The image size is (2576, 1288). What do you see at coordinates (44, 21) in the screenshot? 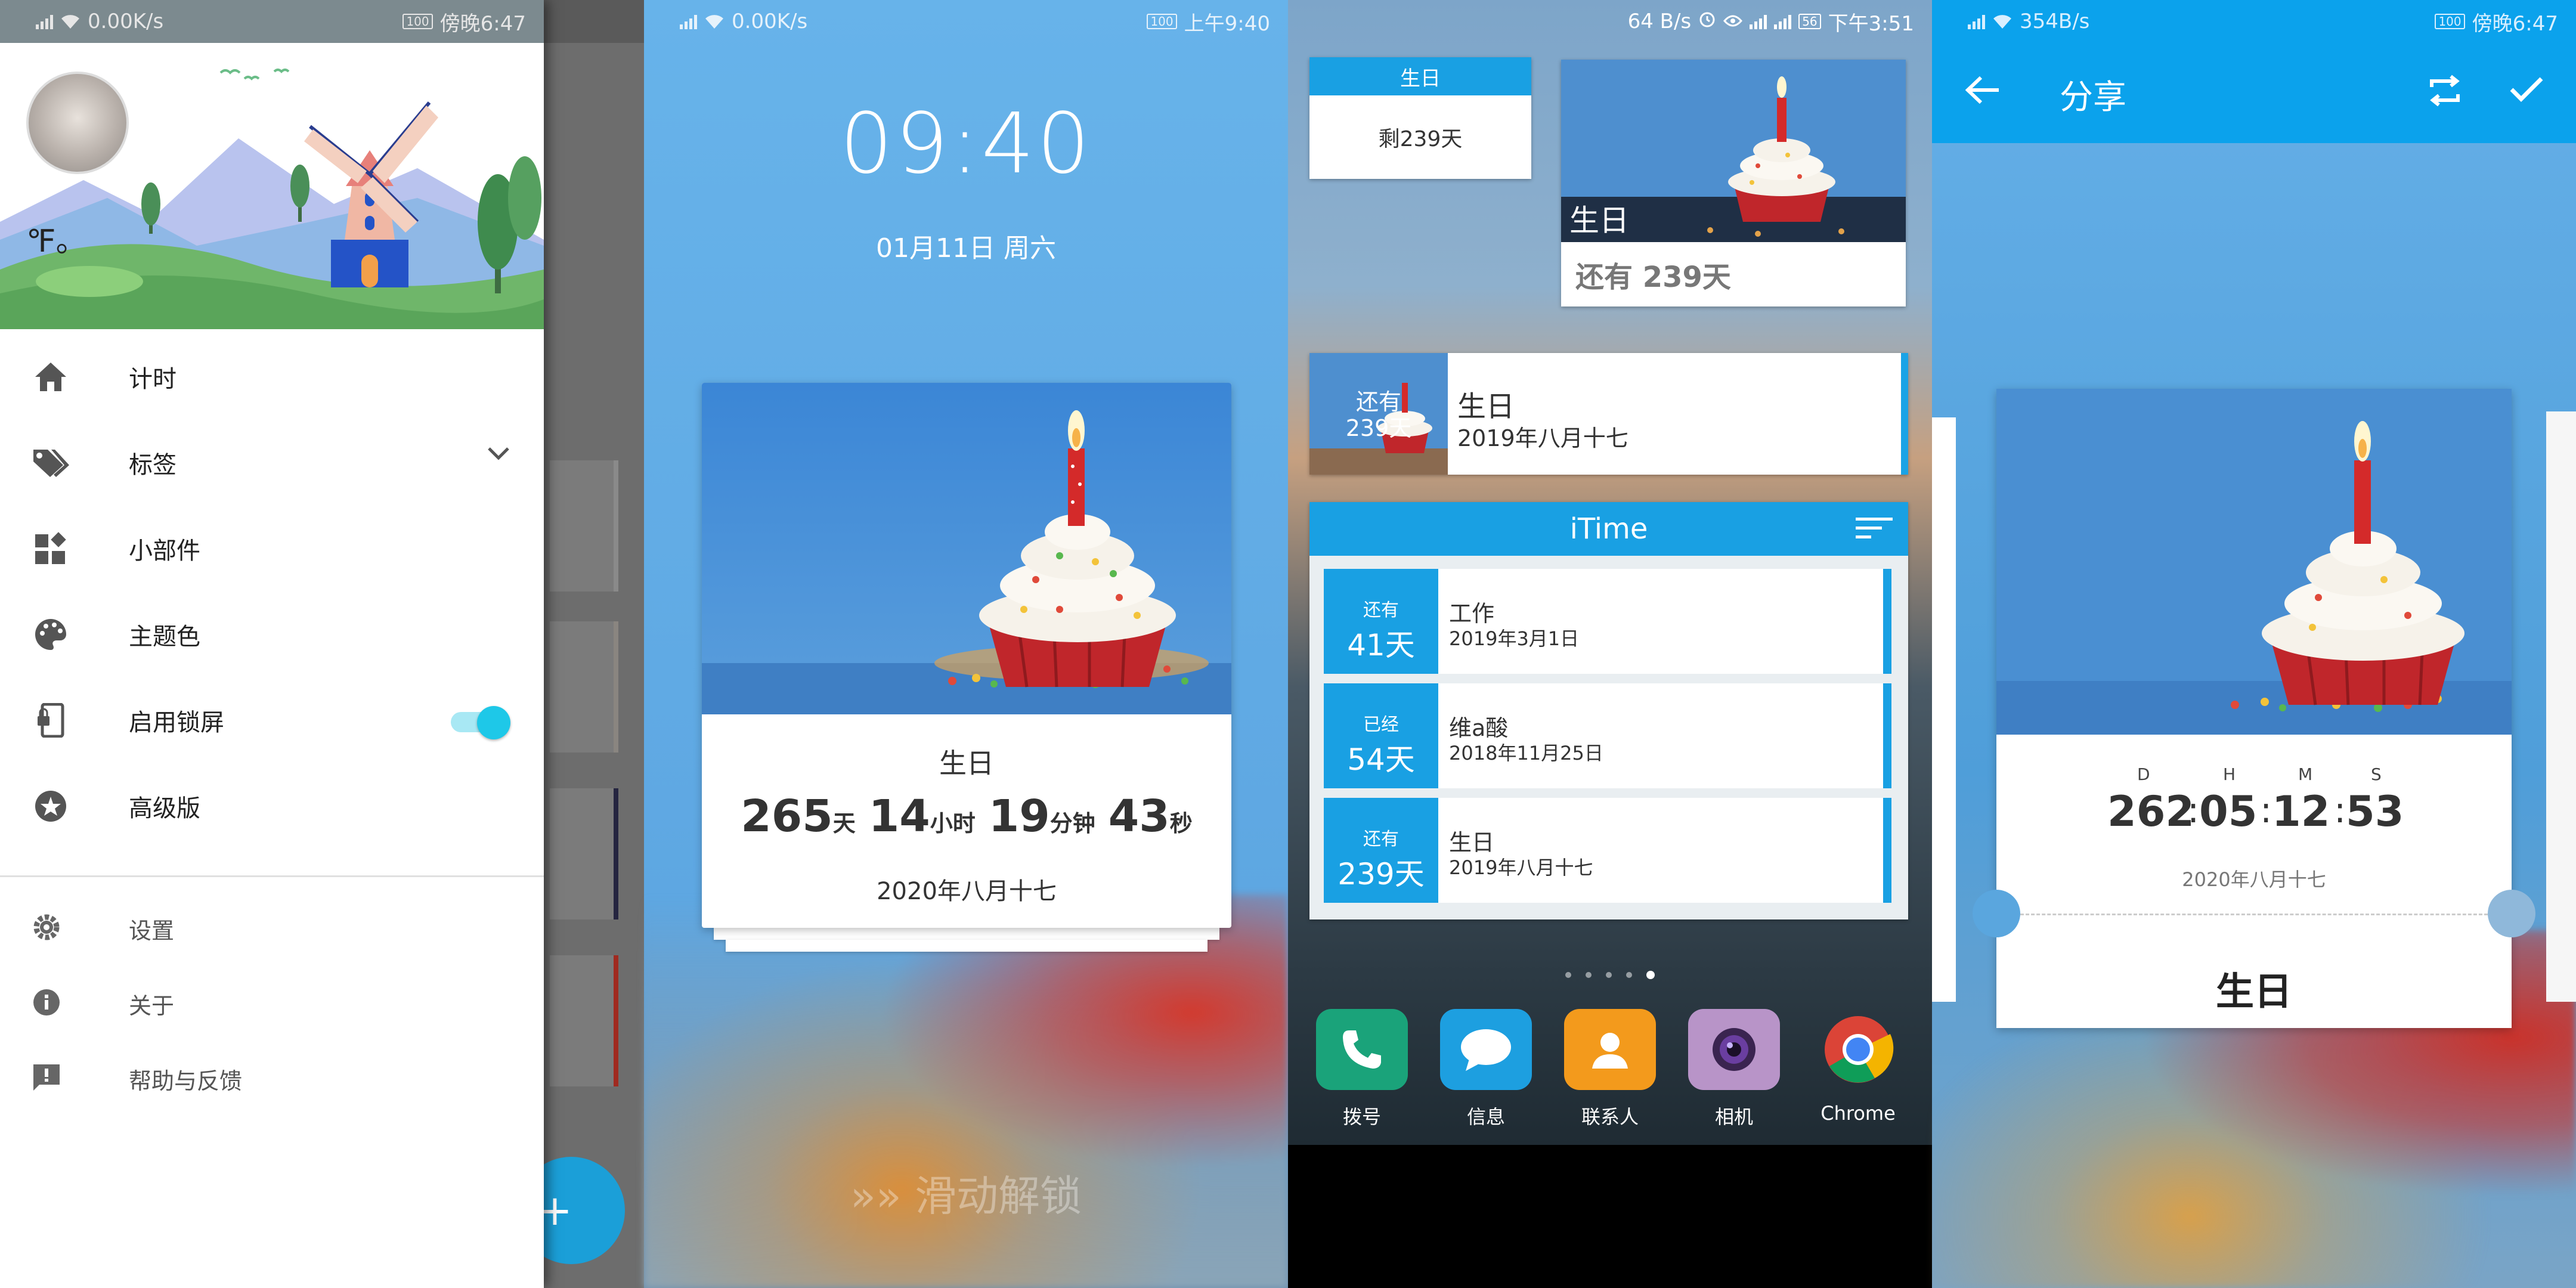
I see `signal-icon` at bounding box center [44, 21].